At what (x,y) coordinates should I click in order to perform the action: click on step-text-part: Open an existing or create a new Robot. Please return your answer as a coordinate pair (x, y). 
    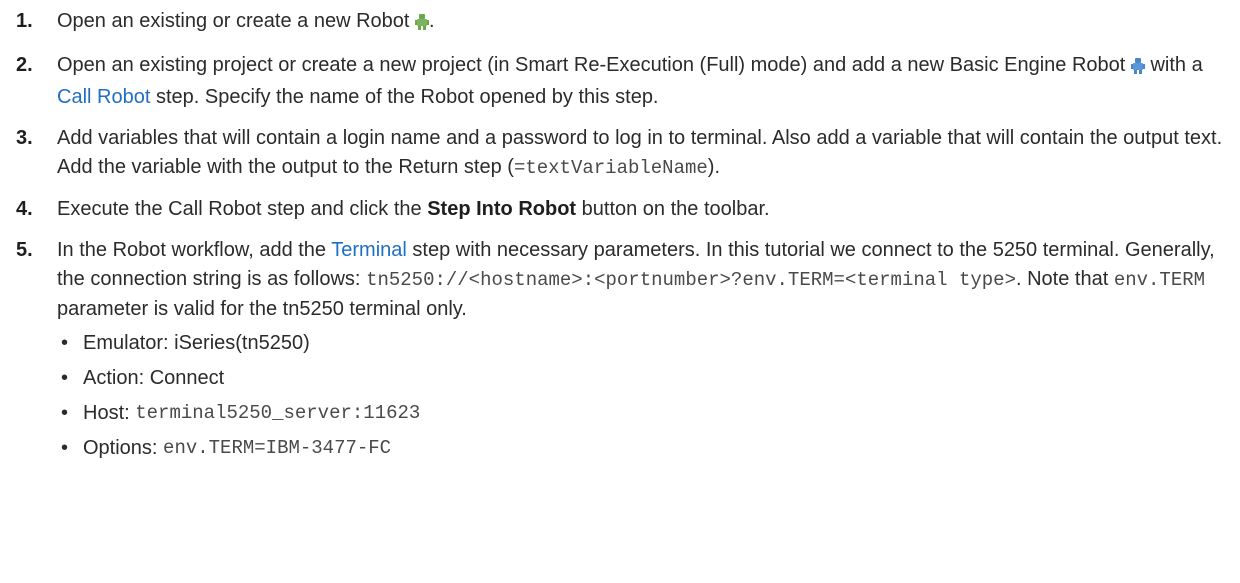
    Looking at the image, I should click on (233, 21).